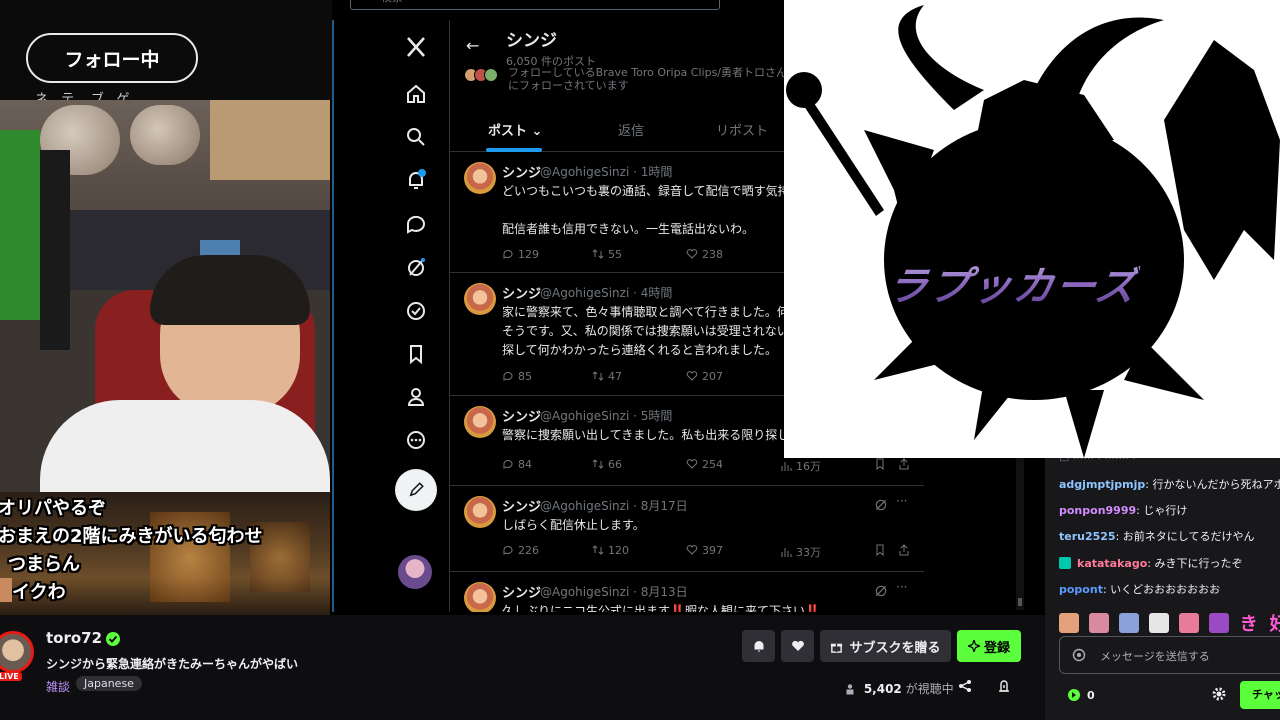  I want to click on more-icon, so click(416, 440).